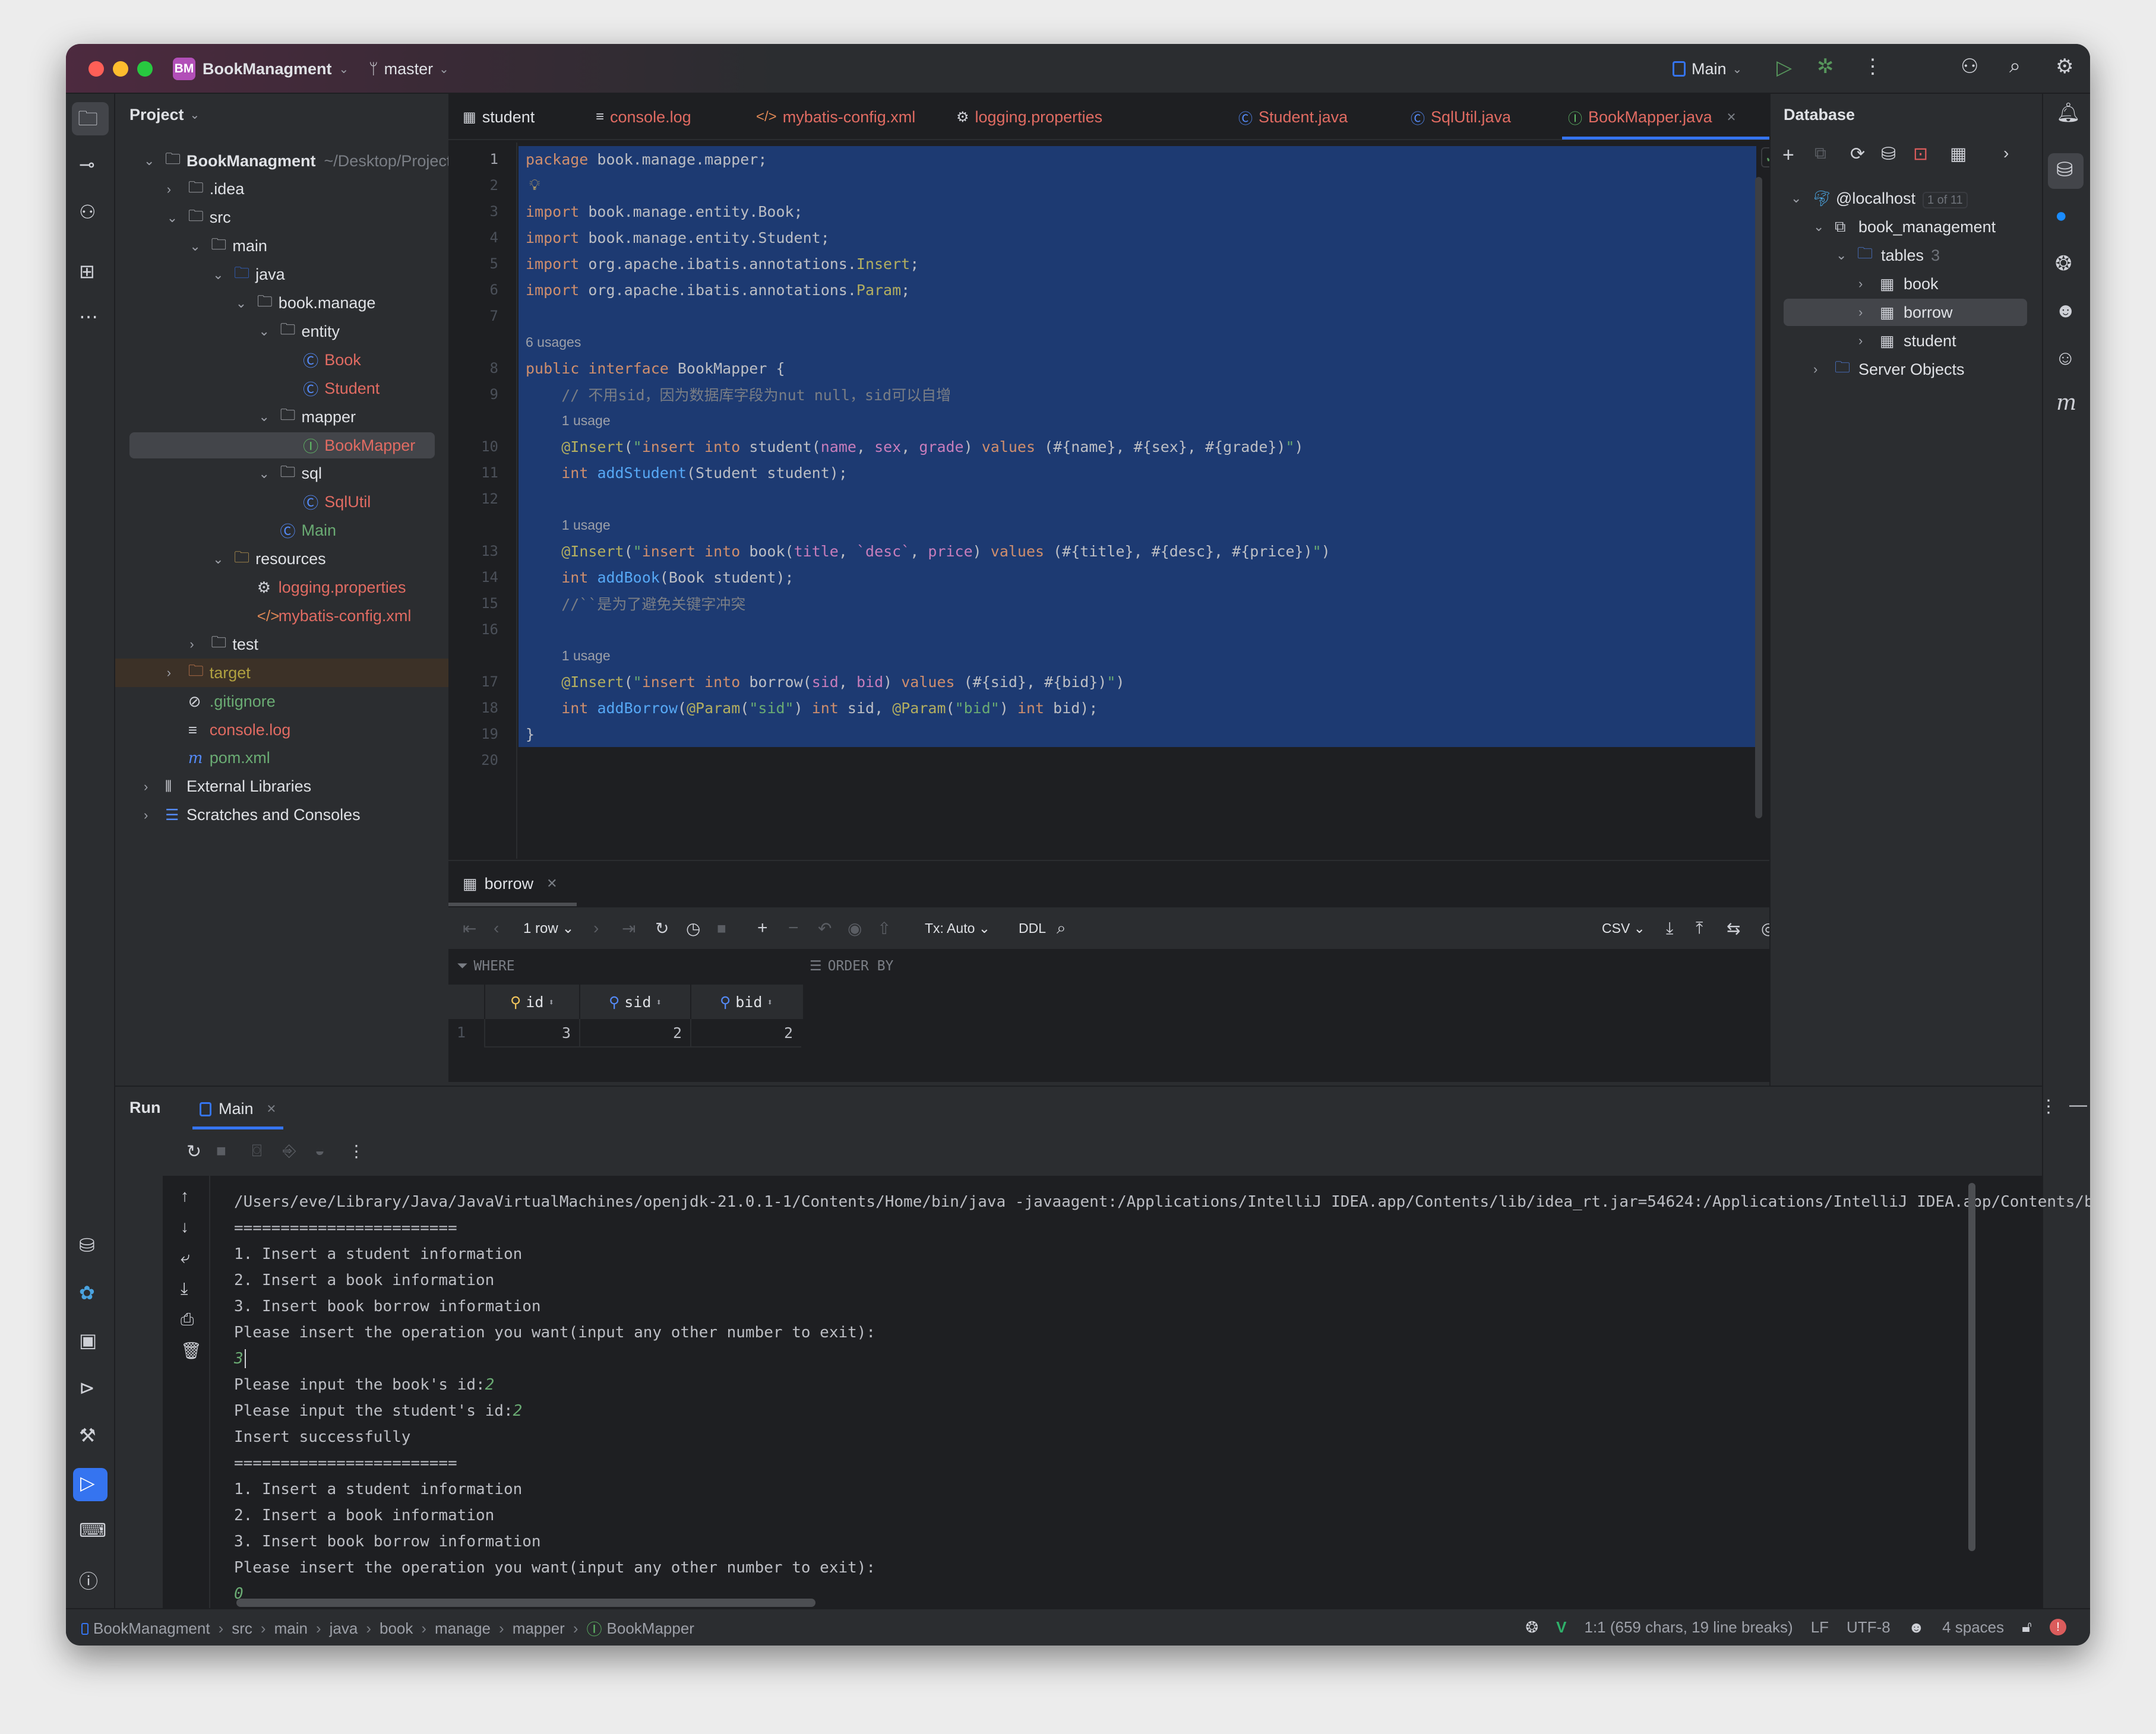  What do you see at coordinates (87, 1388) in the screenshot?
I see `play-circle-icon: ⊳` at bounding box center [87, 1388].